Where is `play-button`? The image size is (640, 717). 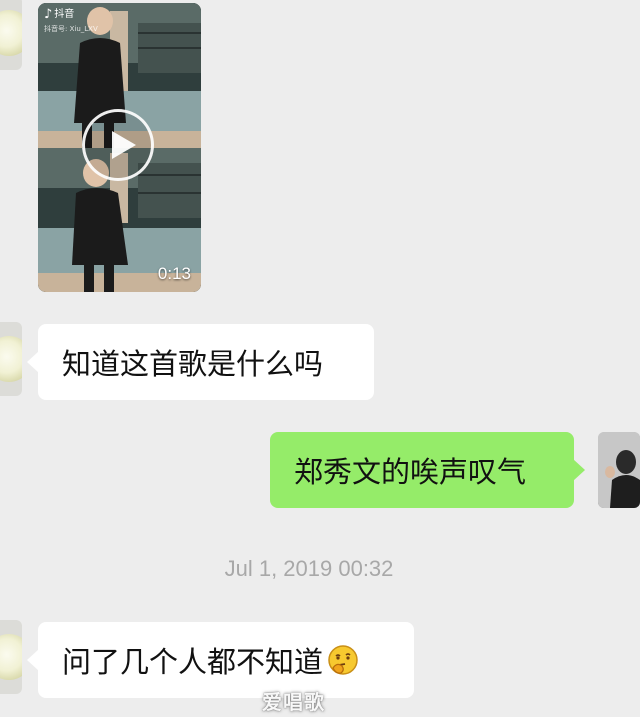
play-button is located at coordinates (118, 145).